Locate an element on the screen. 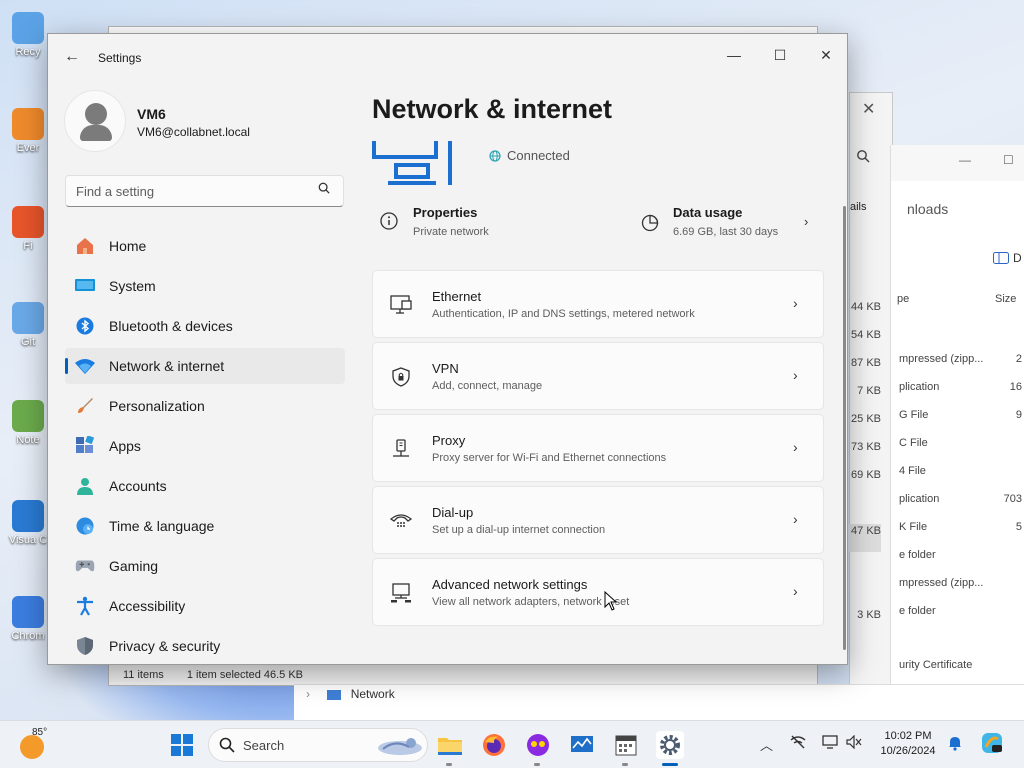  sidebar-item-bluetooth-devices: Bluetooth & devices is located at coordinates (205, 326).